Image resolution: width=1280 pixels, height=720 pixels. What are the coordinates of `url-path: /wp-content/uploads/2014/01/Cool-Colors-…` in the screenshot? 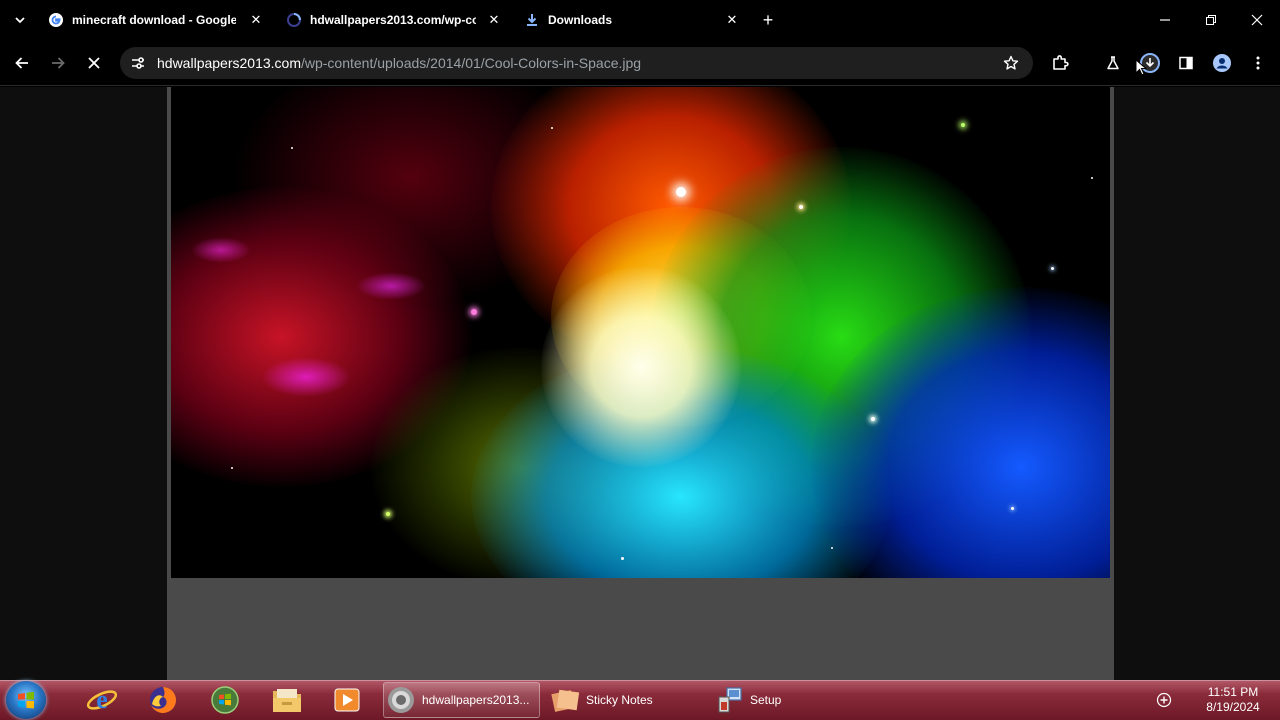 It's located at (471, 63).